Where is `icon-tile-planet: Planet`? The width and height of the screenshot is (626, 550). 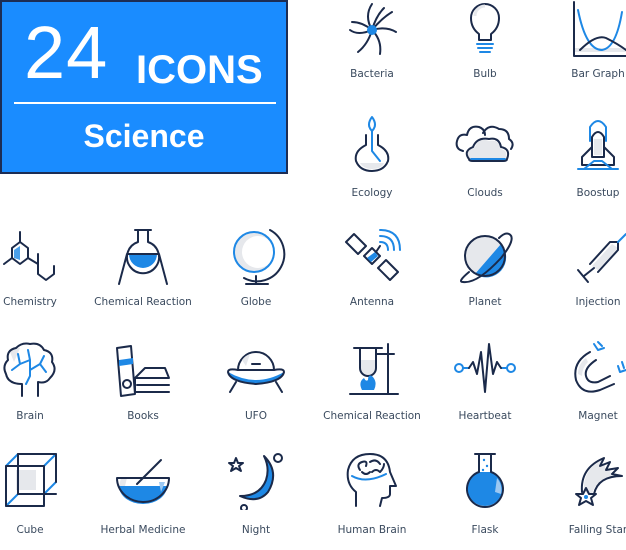 icon-tile-planet: Planet is located at coordinates (485, 278).